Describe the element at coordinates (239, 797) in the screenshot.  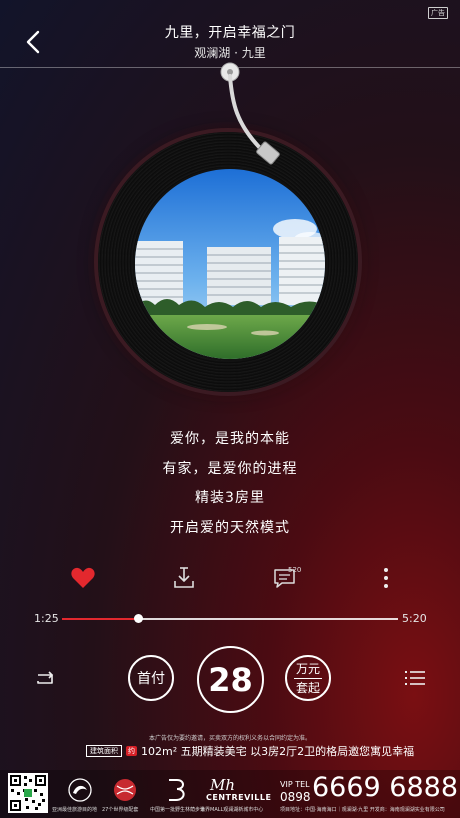
I see `brand-name: CENTREVILLE` at that location.